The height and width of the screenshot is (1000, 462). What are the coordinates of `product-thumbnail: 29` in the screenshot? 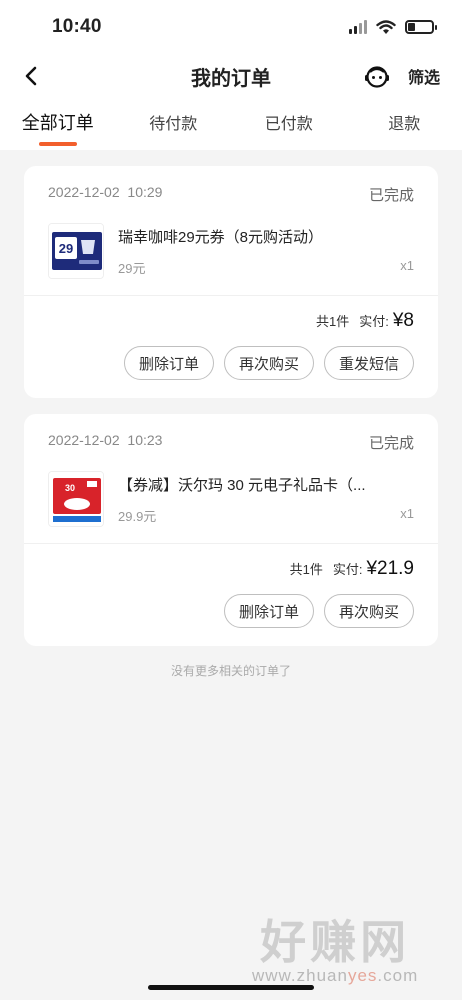 It's located at (76, 251).